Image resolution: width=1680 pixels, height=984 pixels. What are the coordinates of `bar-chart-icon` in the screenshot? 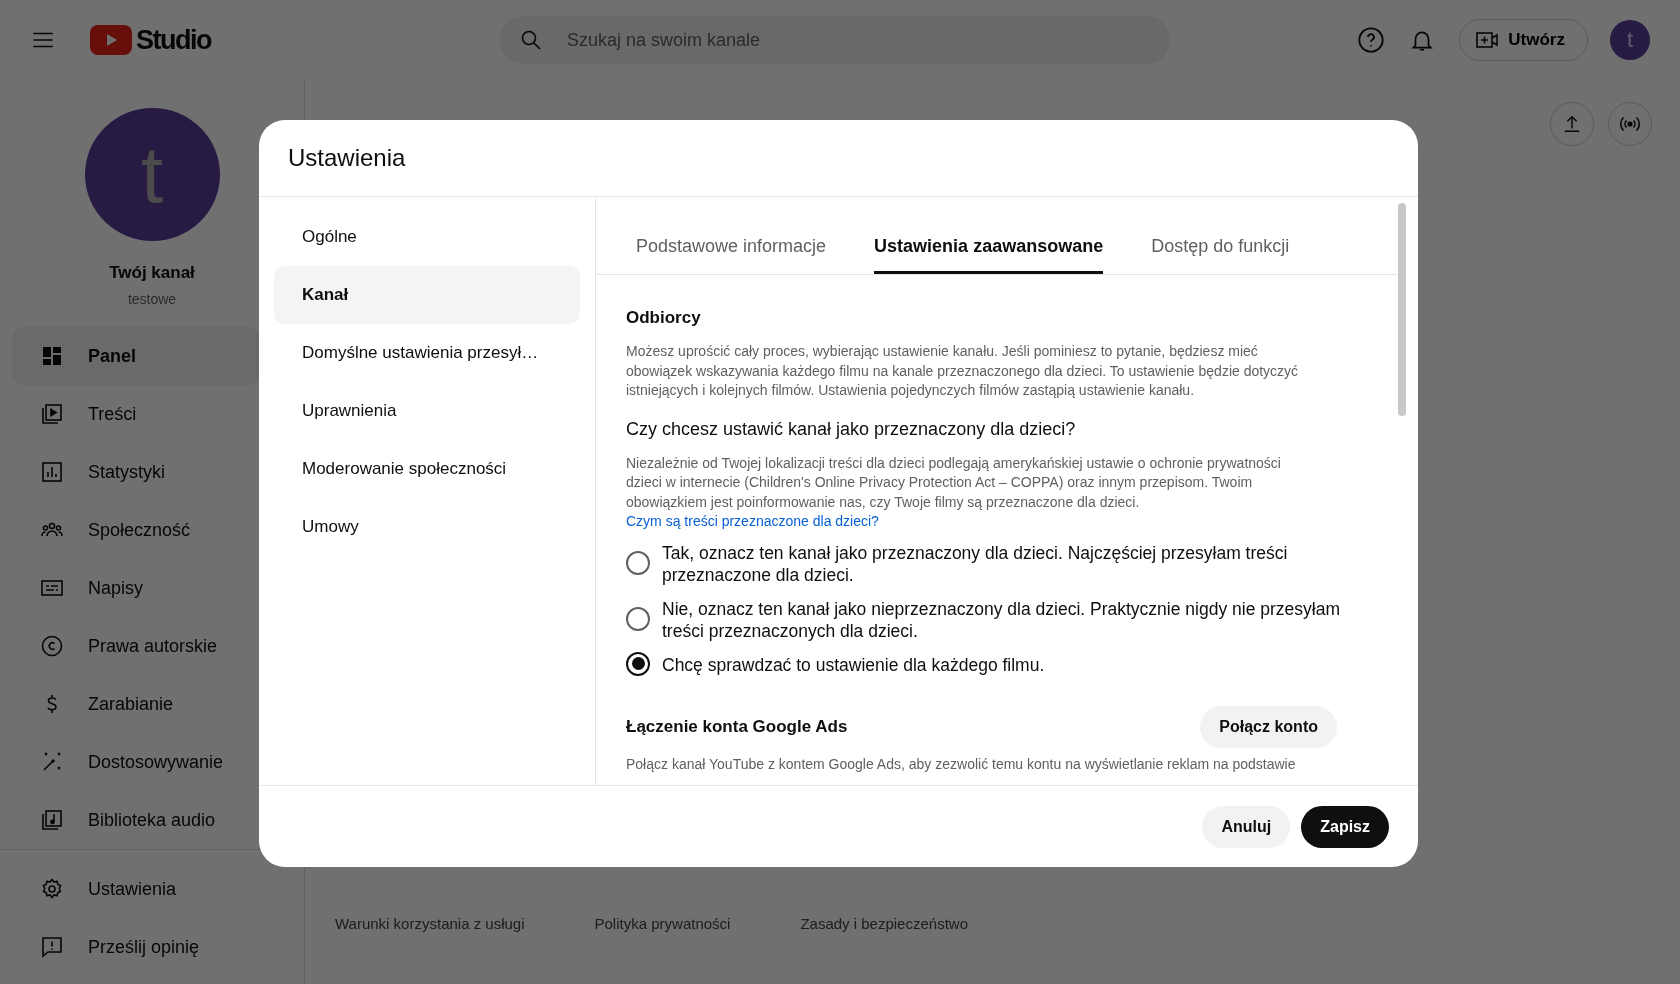 It's located at (52, 472).